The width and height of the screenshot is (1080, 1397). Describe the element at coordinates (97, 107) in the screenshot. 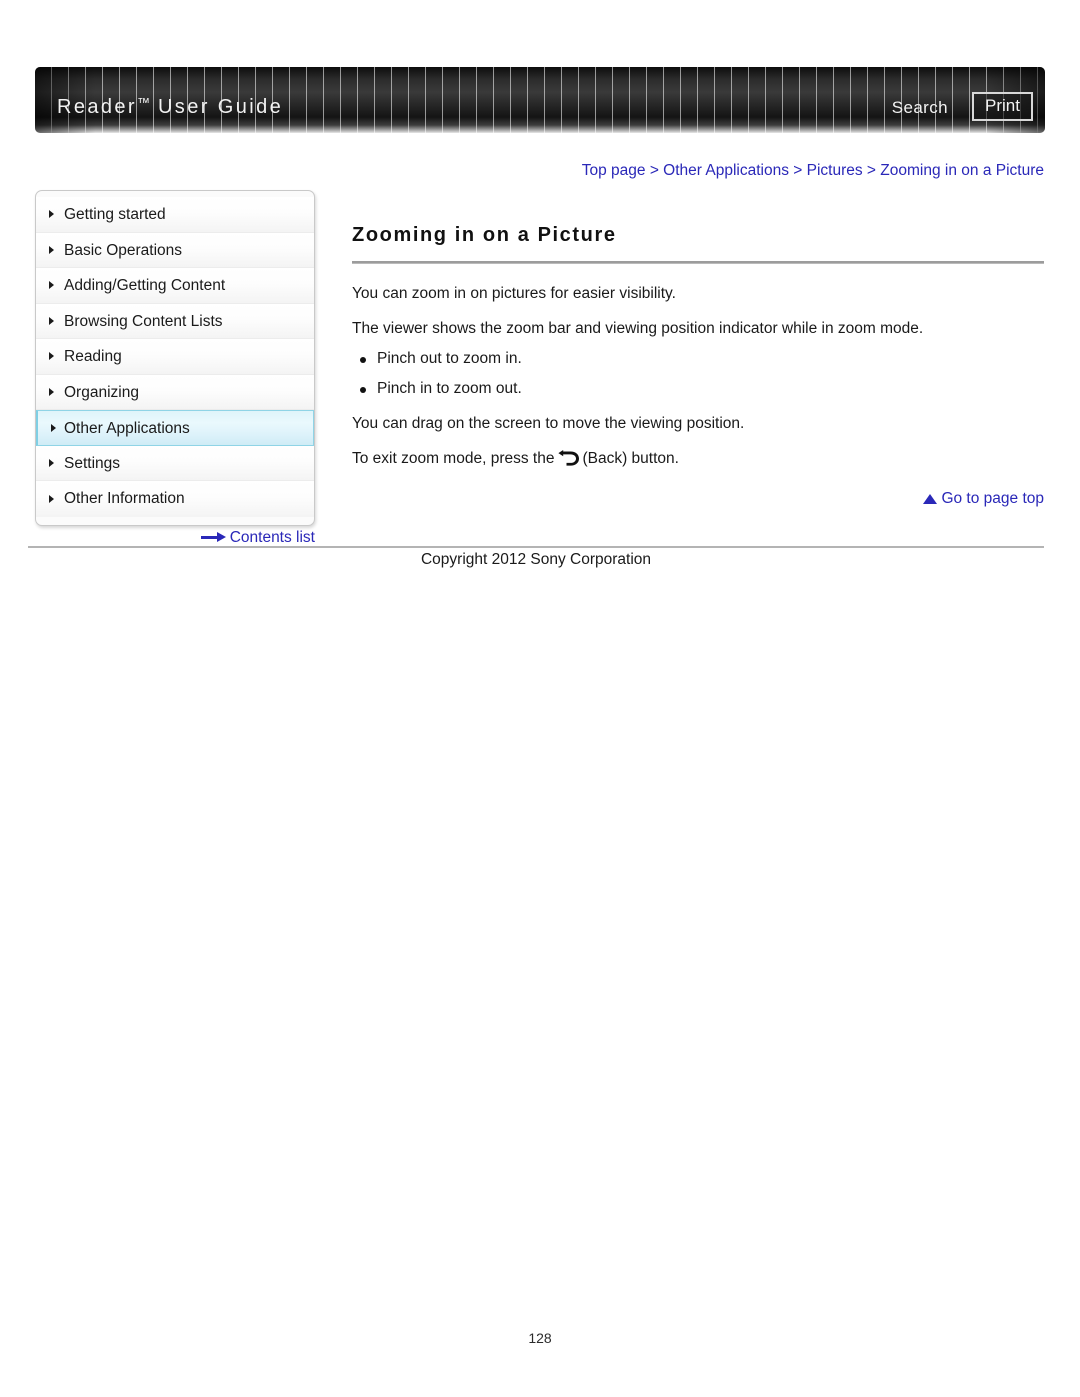

I see `app-title-text: Reader` at that location.